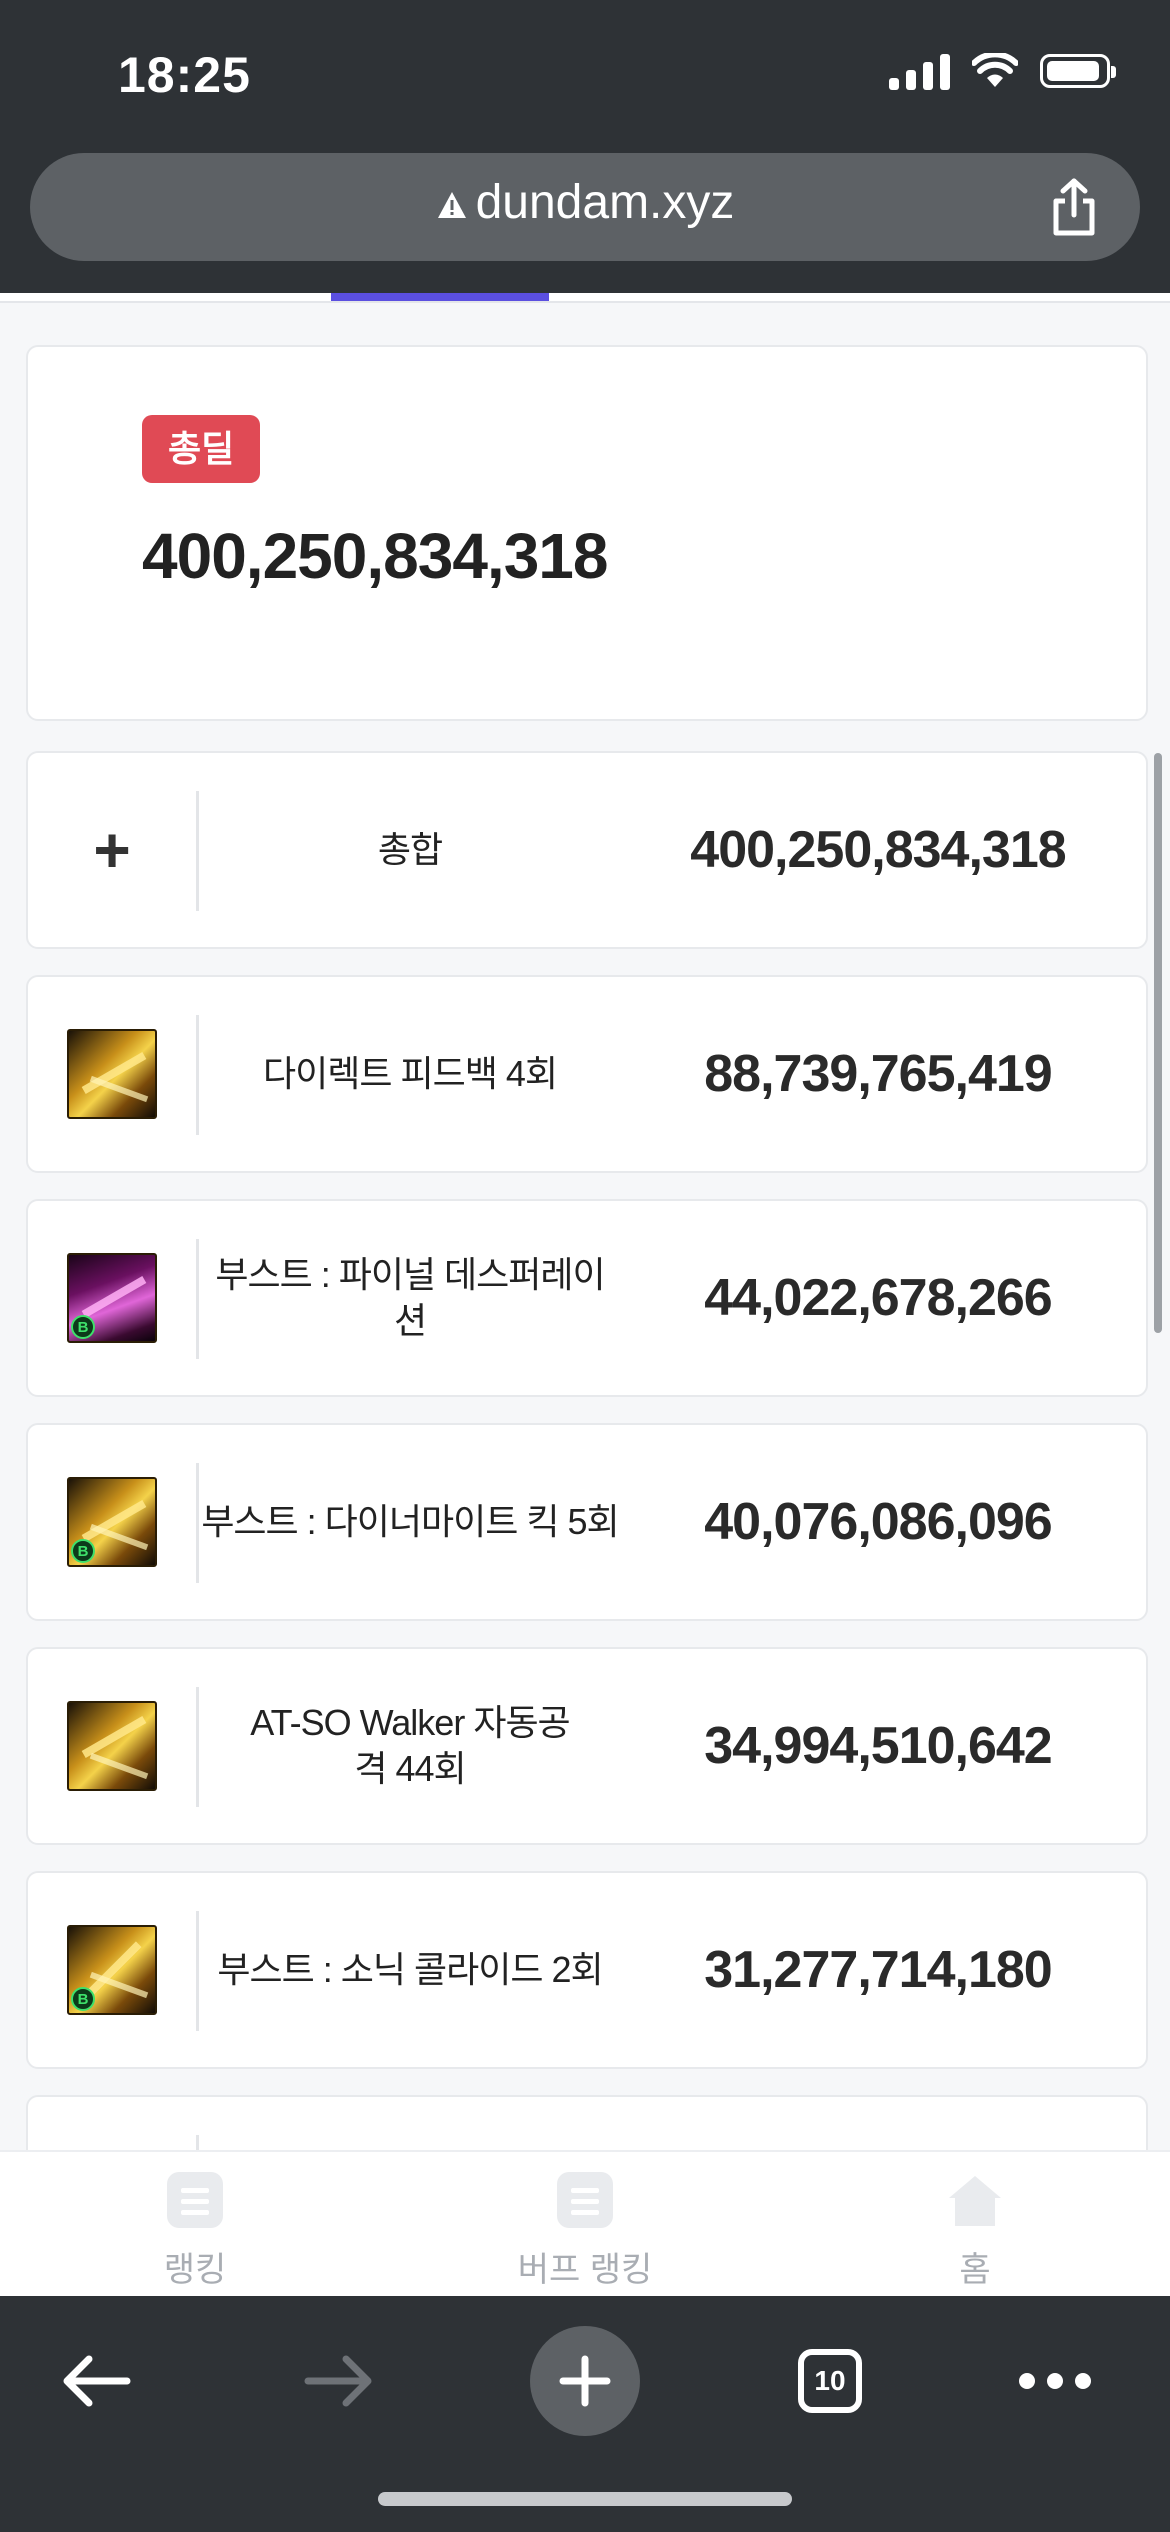 Image resolution: width=1170 pixels, height=2532 pixels. I want to click on skill-row: B 부스트 : 소닉 콜라이드 2회 31,277,714,180, so click(587, 1970).